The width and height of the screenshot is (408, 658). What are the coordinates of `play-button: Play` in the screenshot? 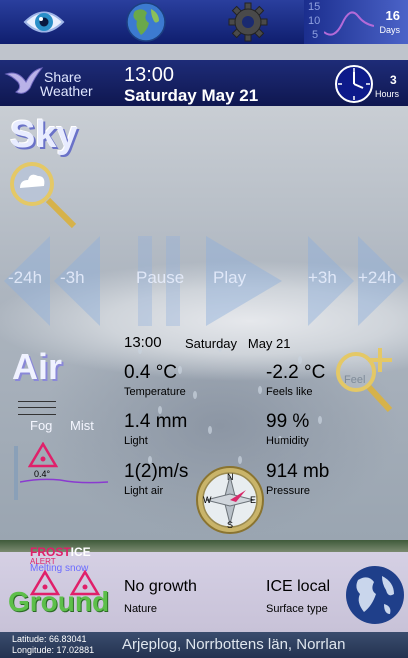 It's located at (229, 278).